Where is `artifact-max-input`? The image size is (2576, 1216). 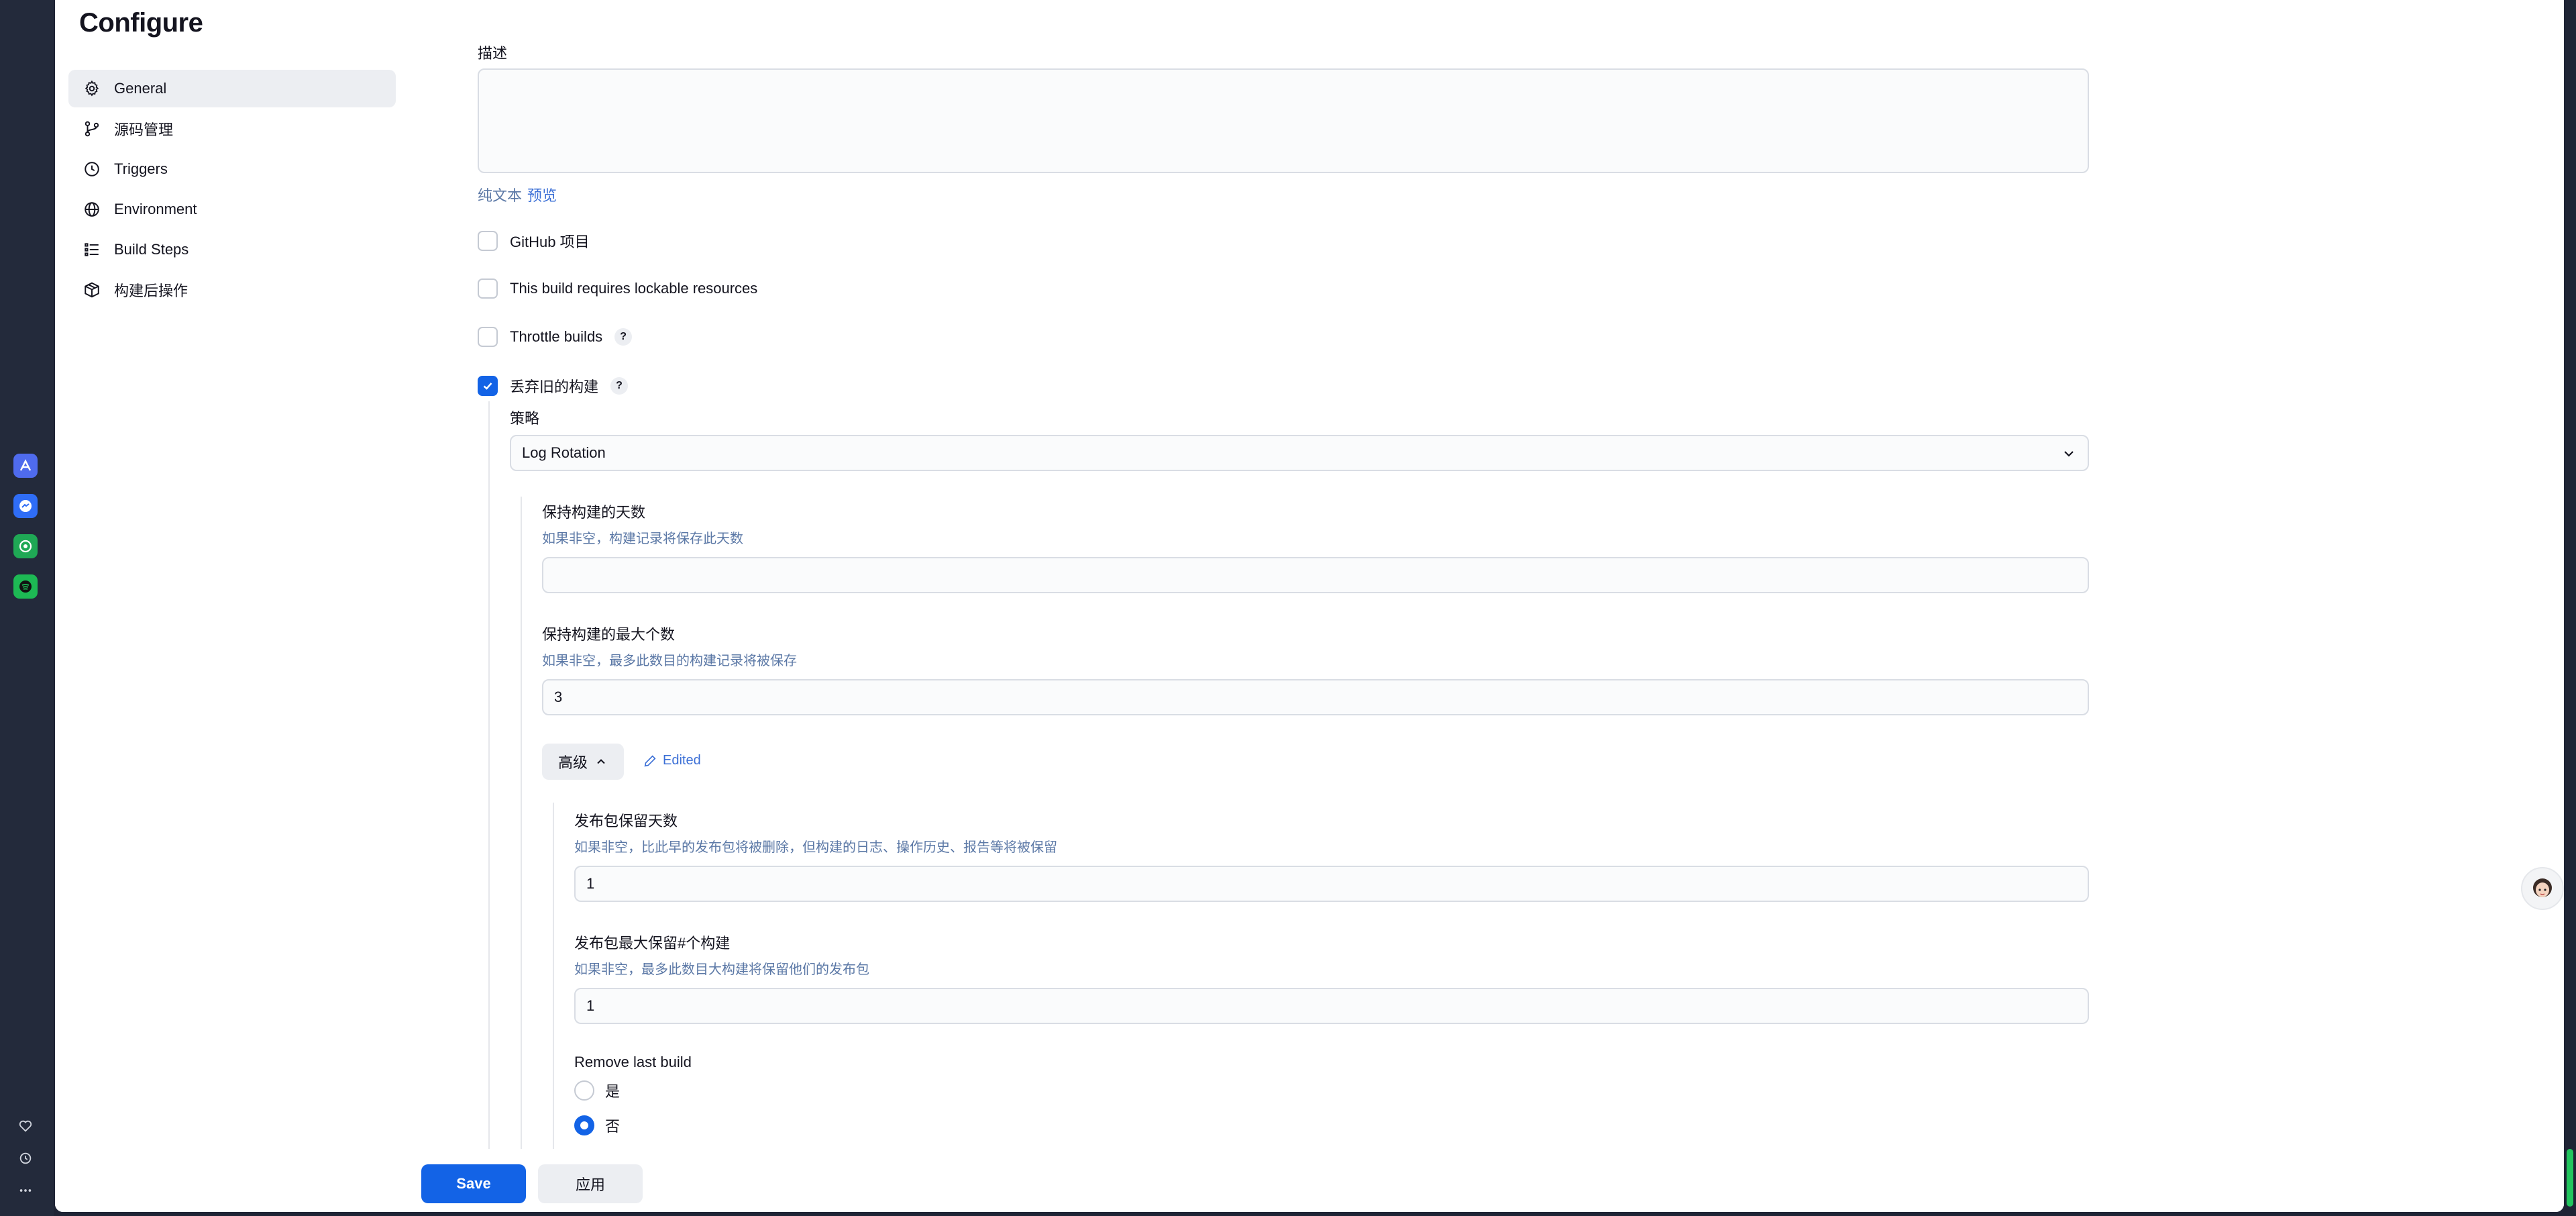
artifact-max-input is located at coordinates (1331, 1006).